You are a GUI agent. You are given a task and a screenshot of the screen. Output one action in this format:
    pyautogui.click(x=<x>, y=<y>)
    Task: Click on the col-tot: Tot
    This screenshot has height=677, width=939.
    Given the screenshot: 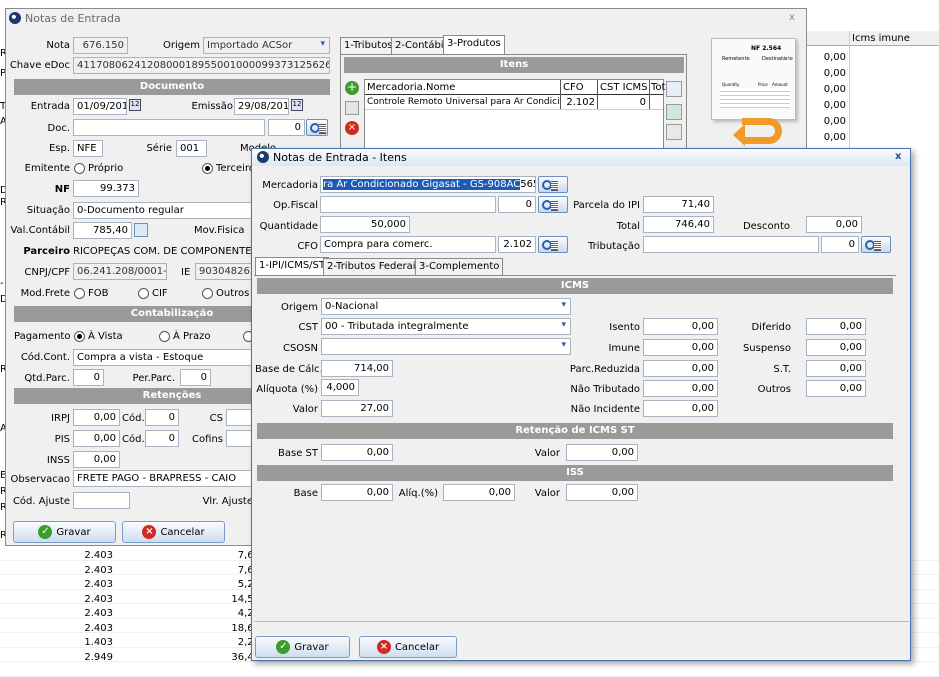 What is the action you would take?
    pyautogui.click(x=658, y=87)
    